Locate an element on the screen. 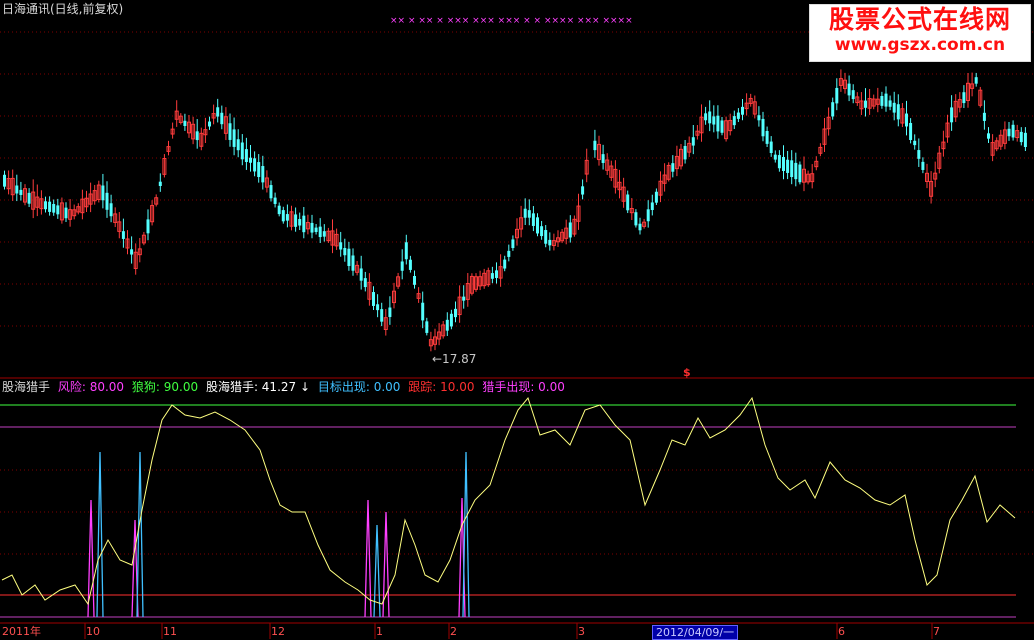  cursor-date-label: 2012/04/09/一 is located at coordinates (695, 632).